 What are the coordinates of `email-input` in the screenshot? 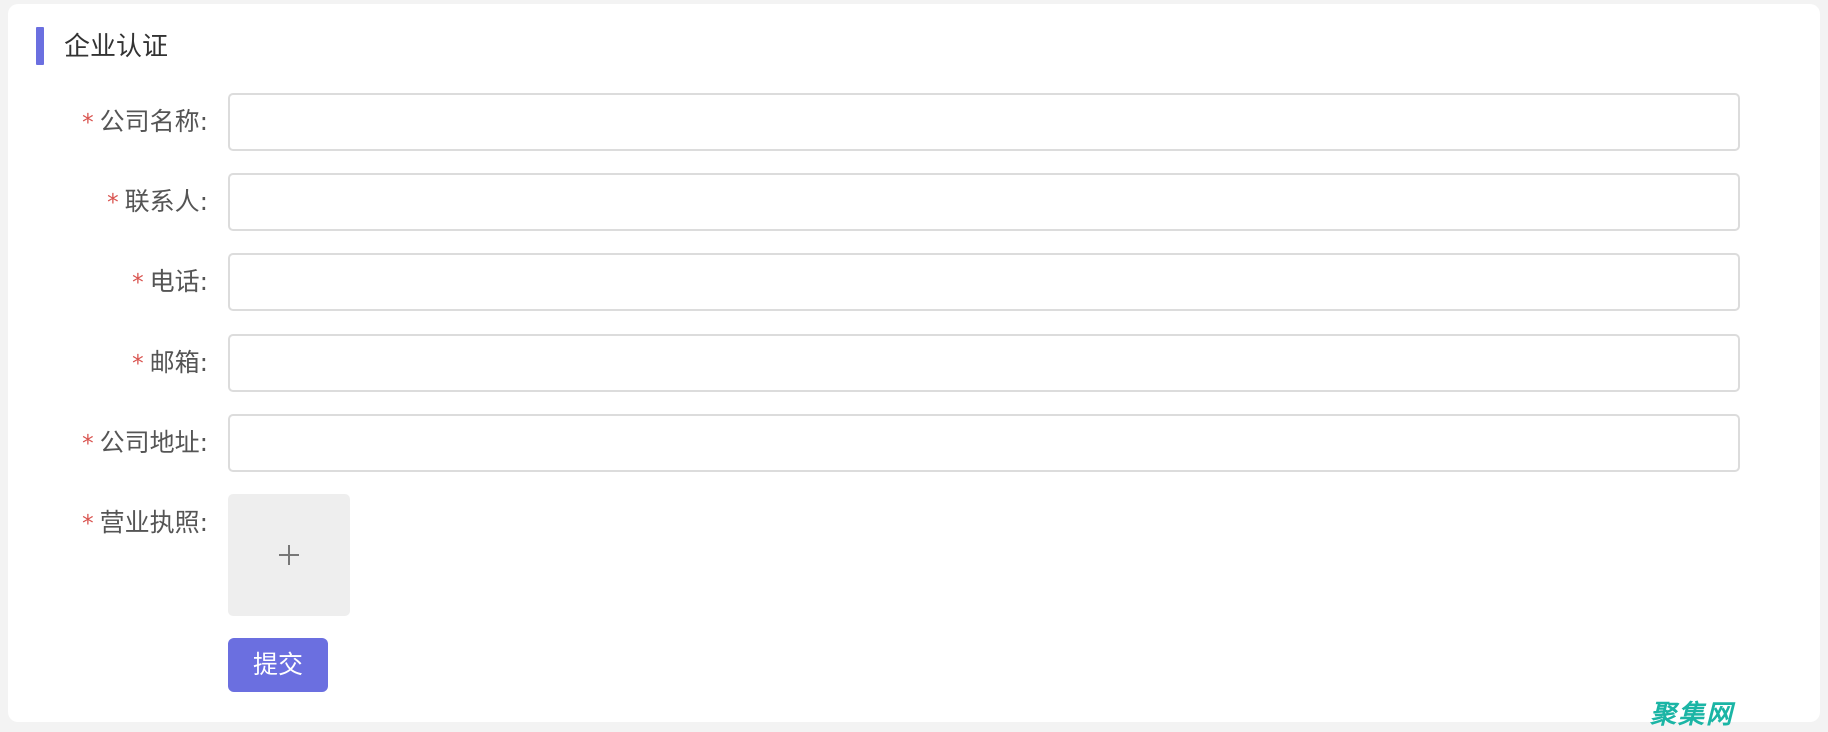 It's located at (984, 363).